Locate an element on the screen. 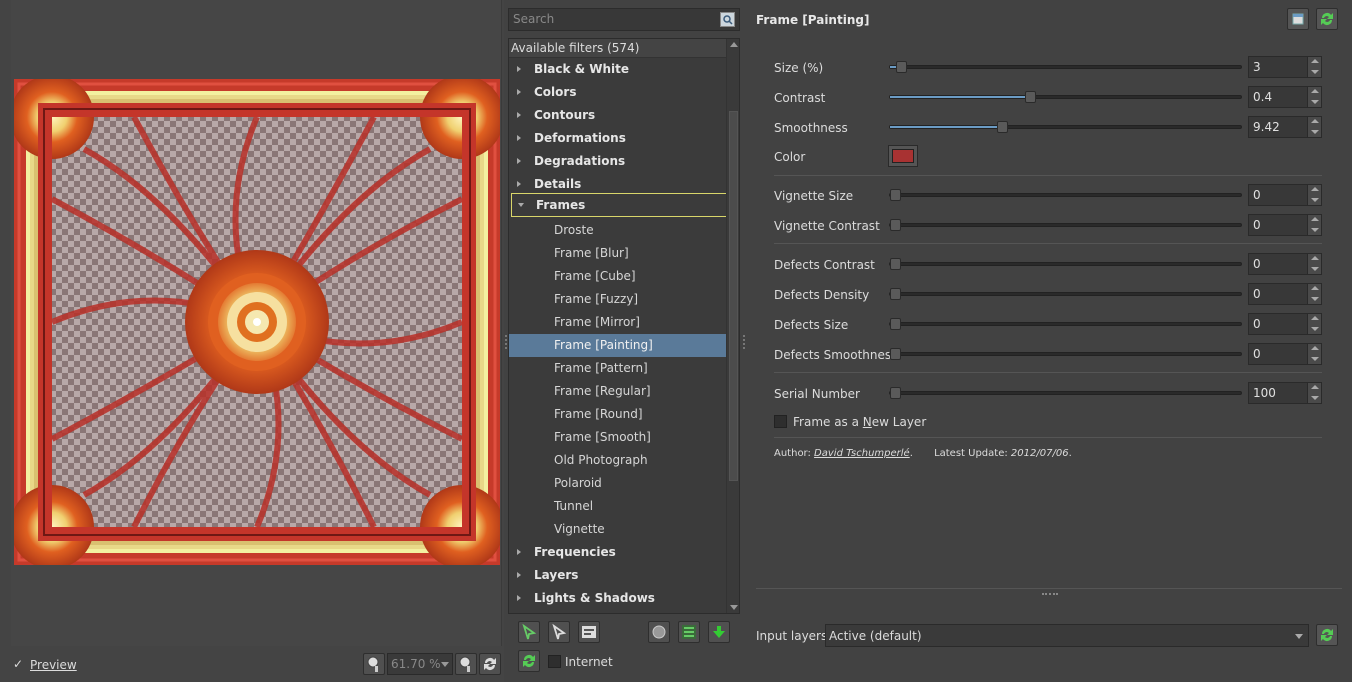 The image size is (1352, 682). rename-favorite-button is located at coordinates (589, 632).